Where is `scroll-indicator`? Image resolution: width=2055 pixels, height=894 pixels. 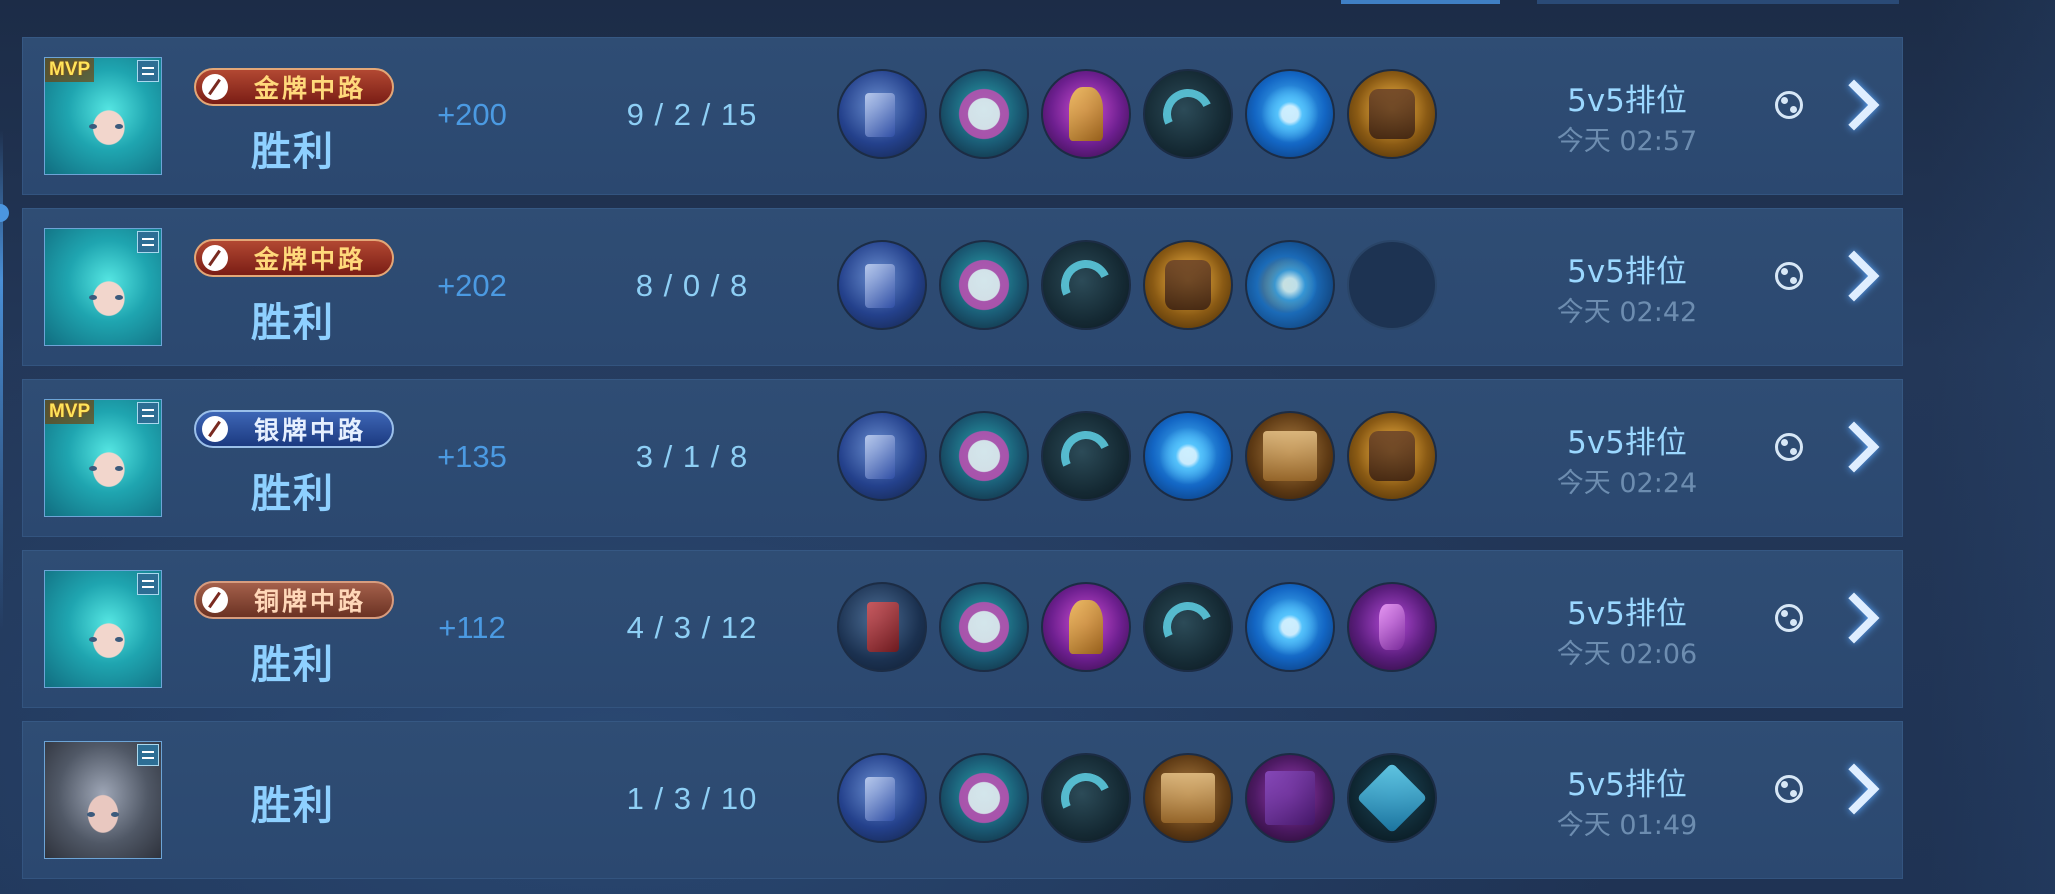 scroll-indicator is located at coordinates (4, 213).